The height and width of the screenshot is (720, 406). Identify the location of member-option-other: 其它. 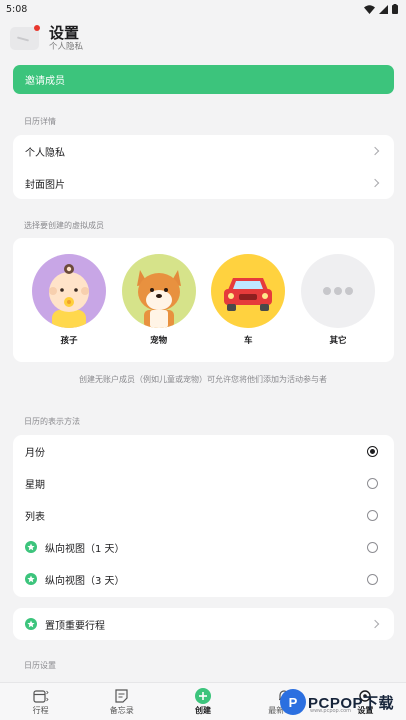
(337, 300).